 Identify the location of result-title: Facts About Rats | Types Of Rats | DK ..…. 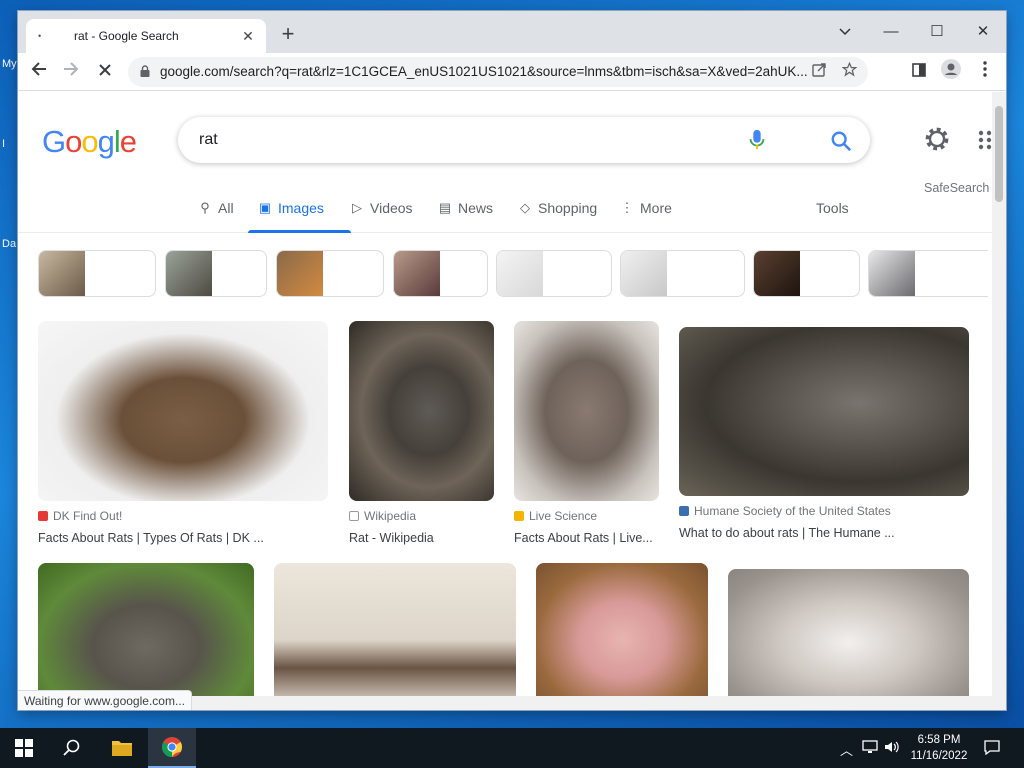
(183, 538).